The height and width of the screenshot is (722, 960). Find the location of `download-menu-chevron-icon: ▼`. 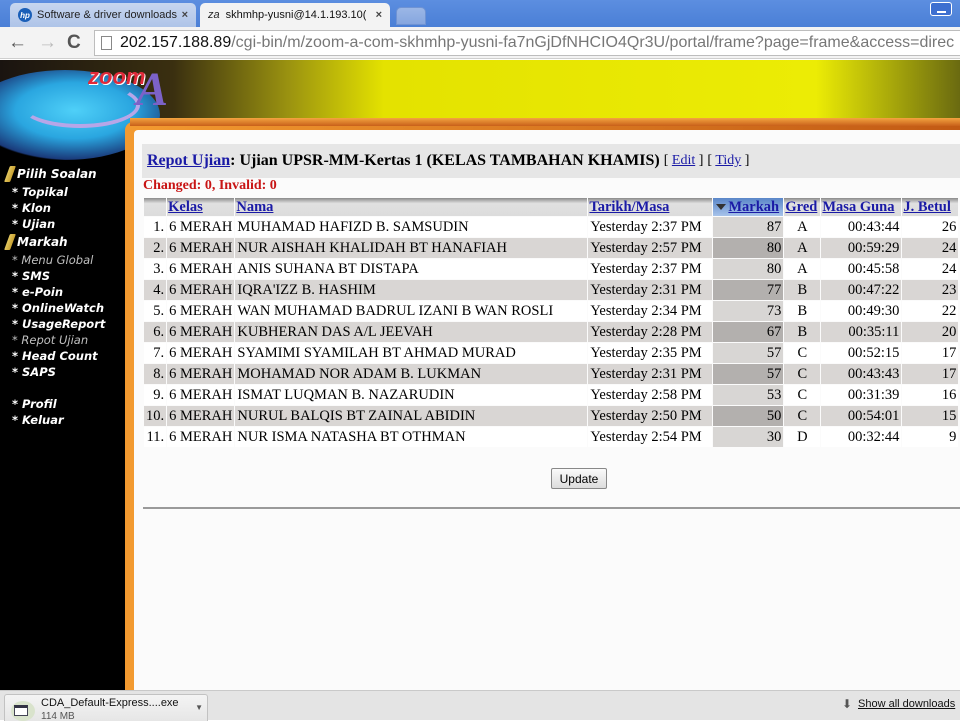

download-menu-chevron-icon: ▼ is located at coordinates (199, 707).